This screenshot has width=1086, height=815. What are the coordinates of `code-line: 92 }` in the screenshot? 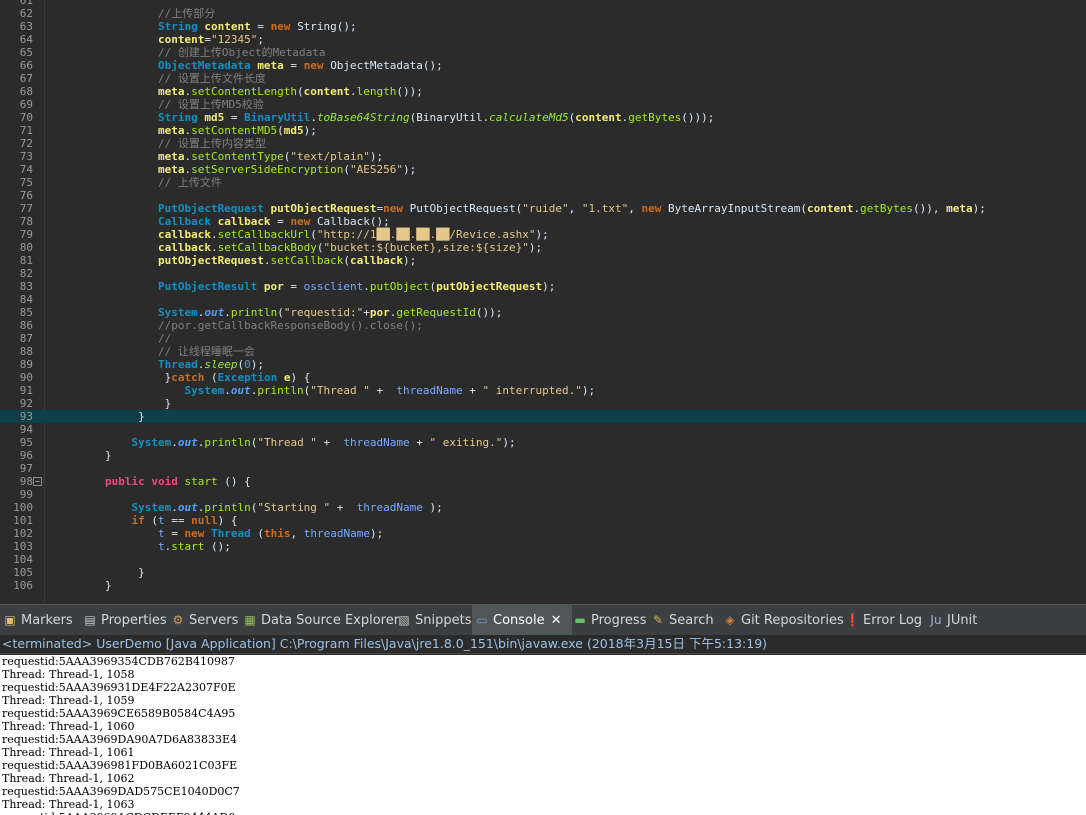 It's located at (543, 403).